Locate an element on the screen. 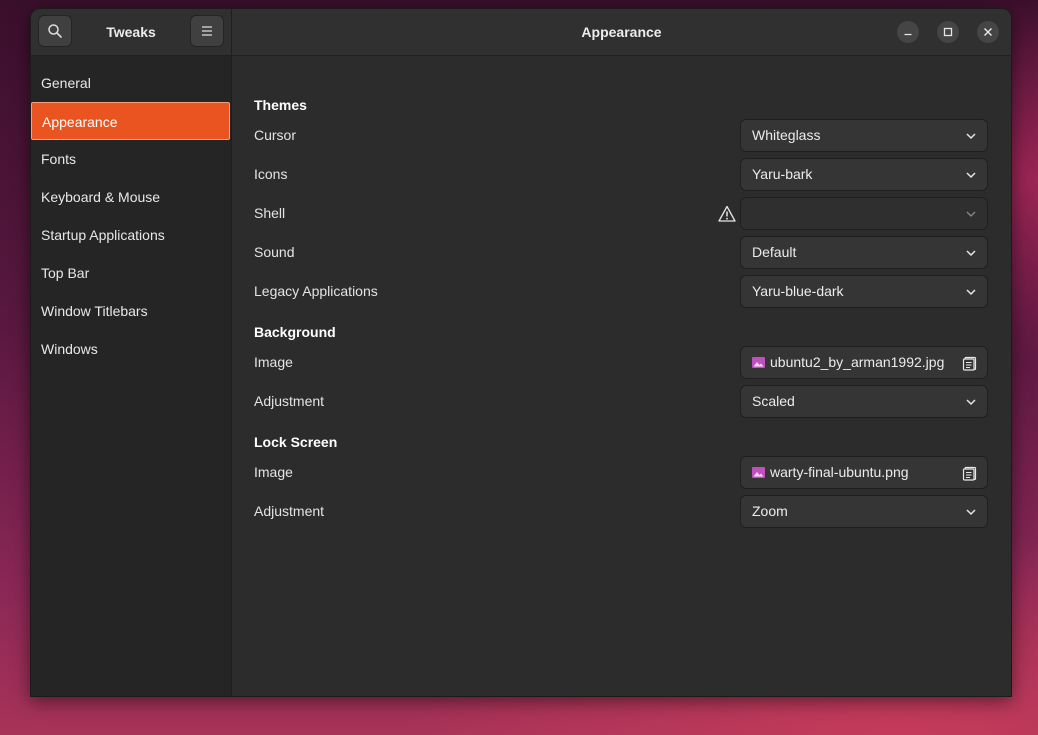 This screenshot has height=735, width=1038. main-header: Appearance is located at coordinates (621, 32).